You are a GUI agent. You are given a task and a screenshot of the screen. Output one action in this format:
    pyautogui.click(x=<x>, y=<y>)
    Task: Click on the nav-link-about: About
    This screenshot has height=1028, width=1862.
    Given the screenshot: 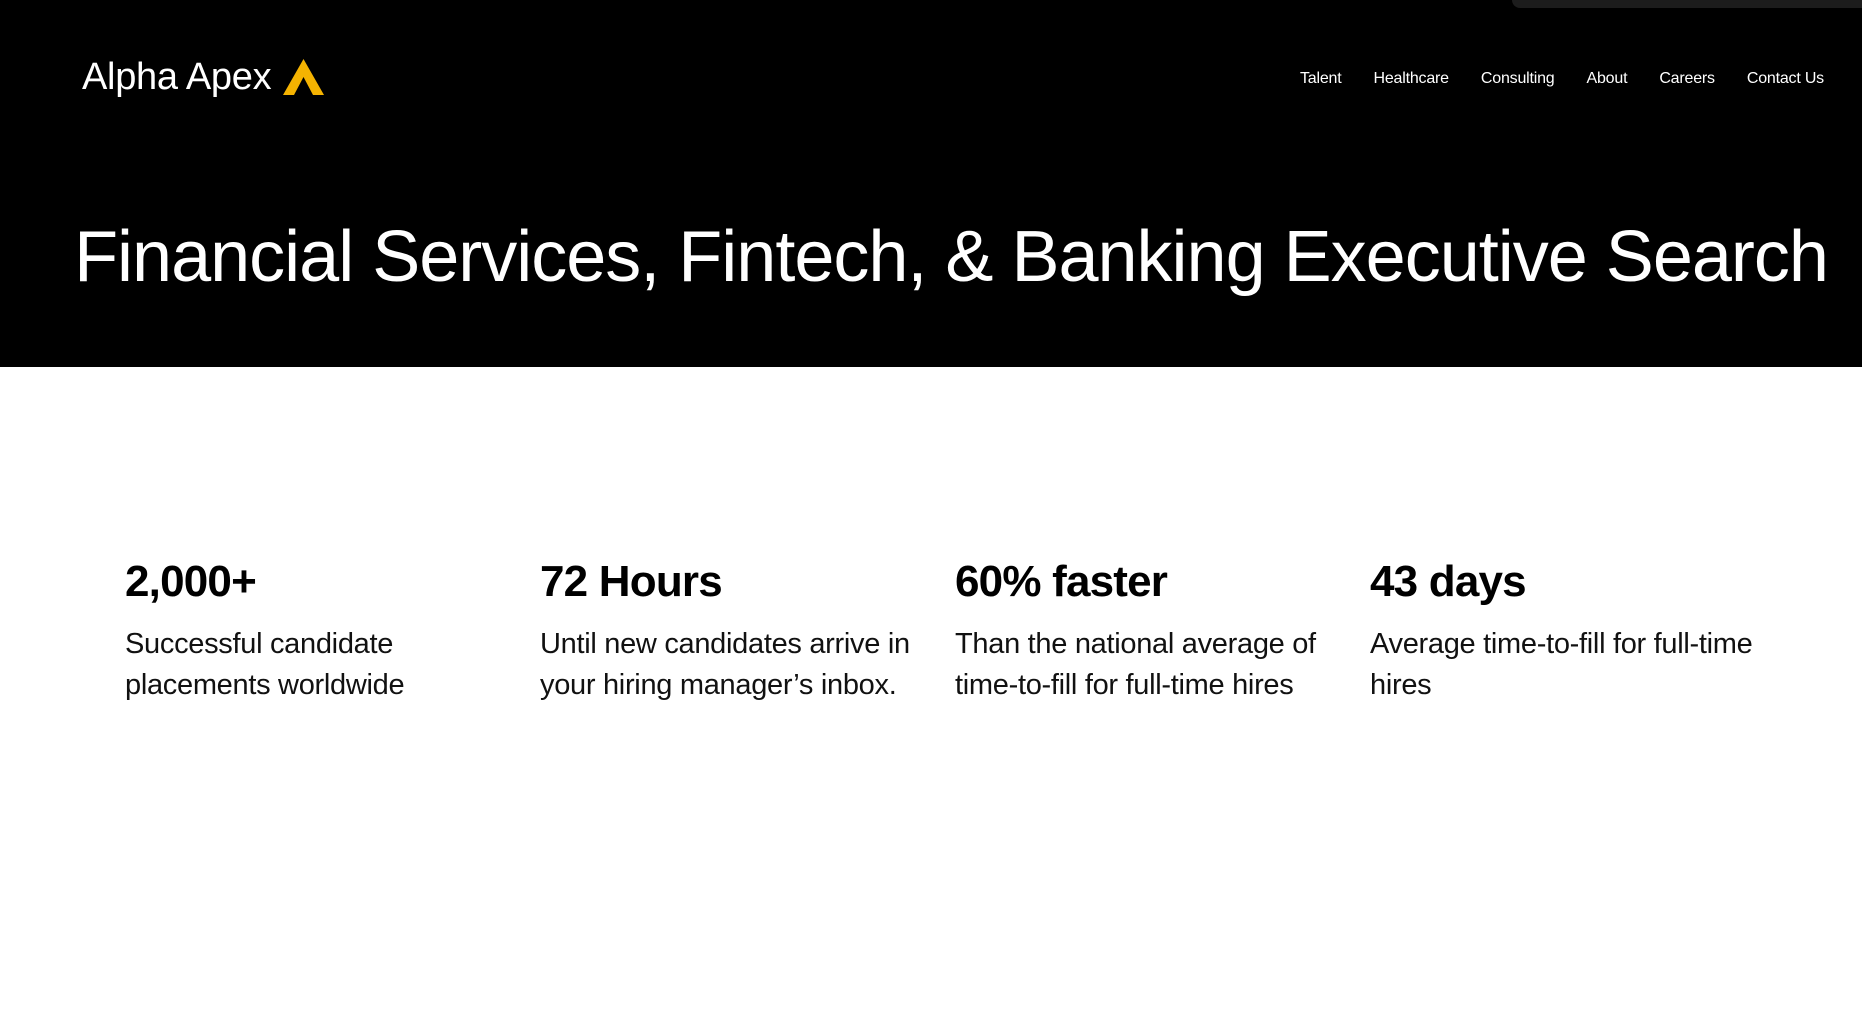 What is the action you would take?
    pyautogui.click(x=1607, y=79)
    